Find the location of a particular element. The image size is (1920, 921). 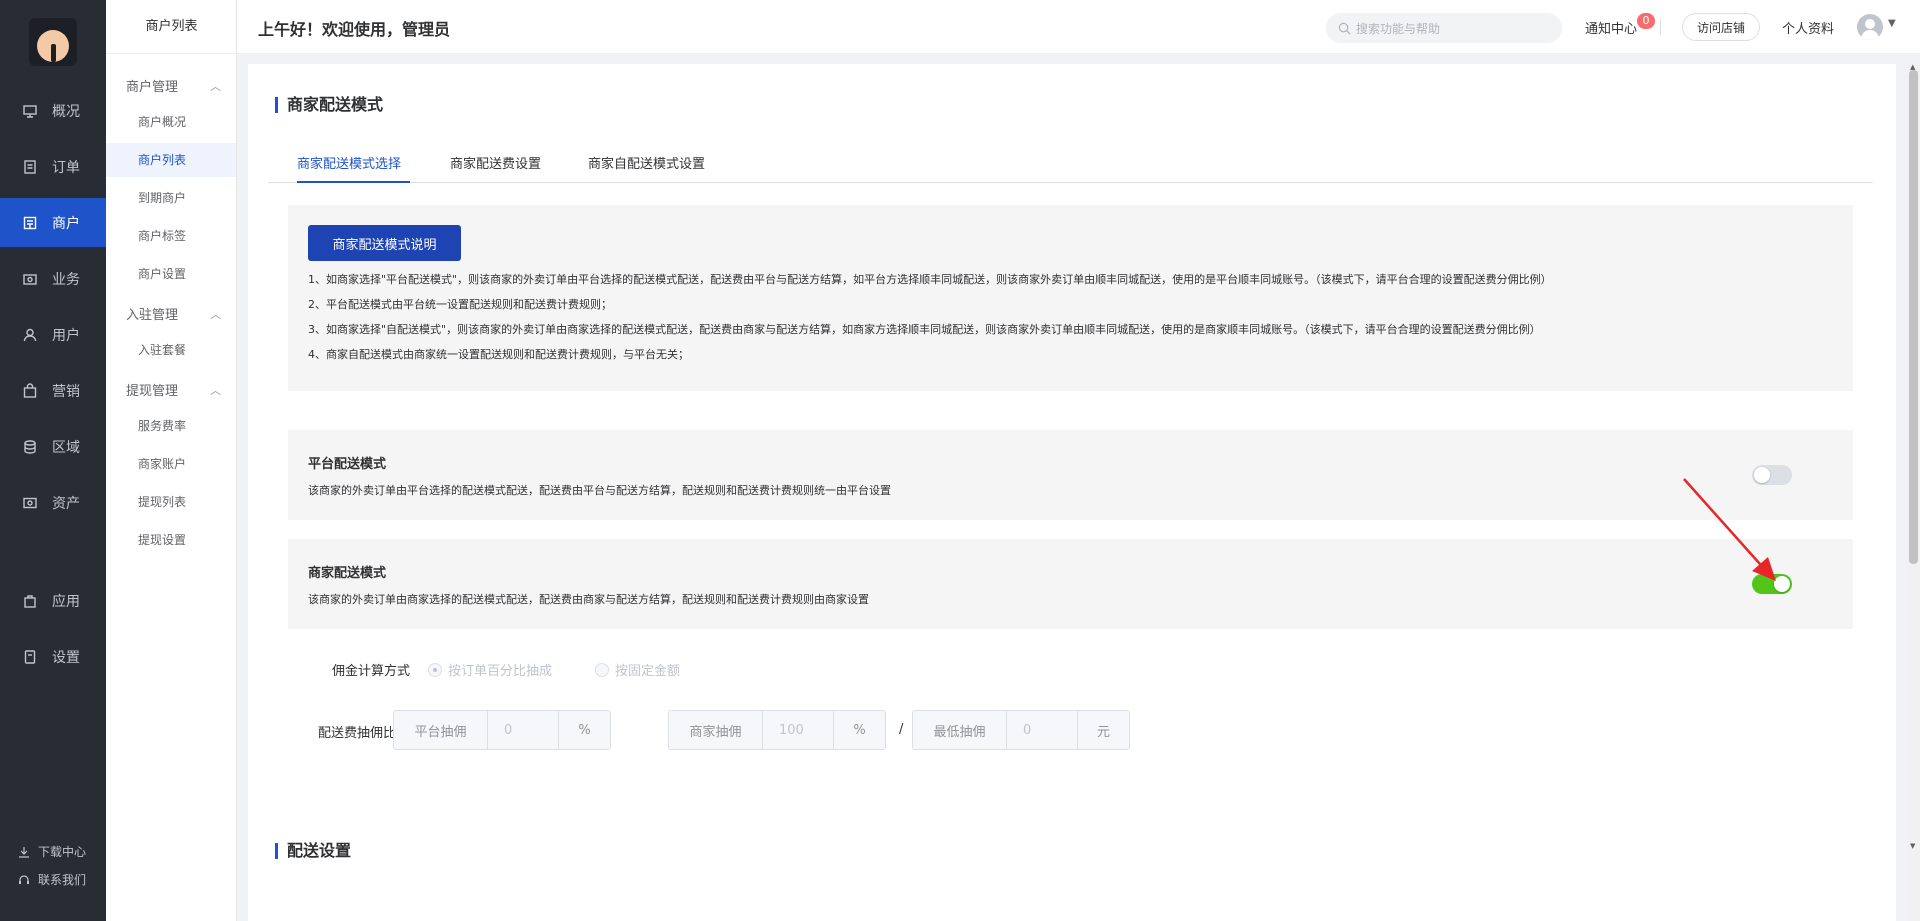

radio-percentage: 按订单百分比抽成 is located at coordinates (490, 669).